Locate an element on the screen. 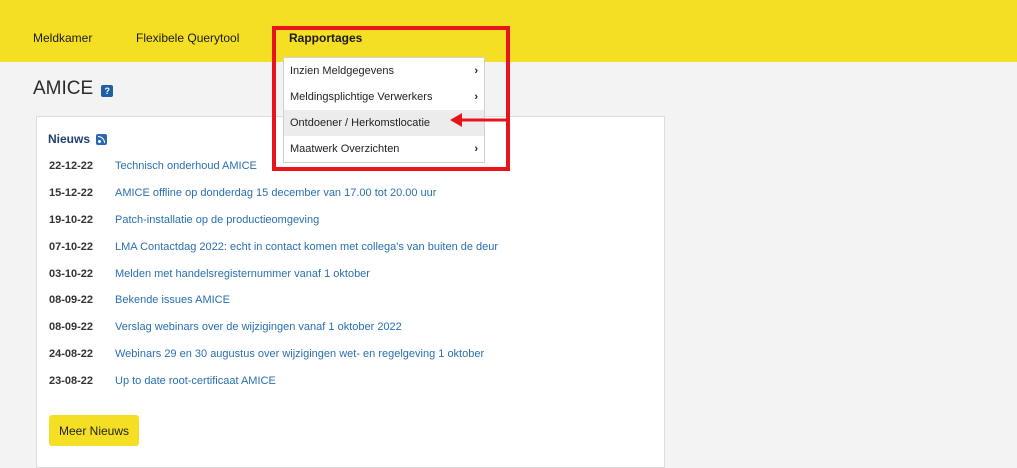 This screenshot has width=1017, height=468. list-item: 08-09-22 Bekende issues AMICE is located at coordinates (273, 300).